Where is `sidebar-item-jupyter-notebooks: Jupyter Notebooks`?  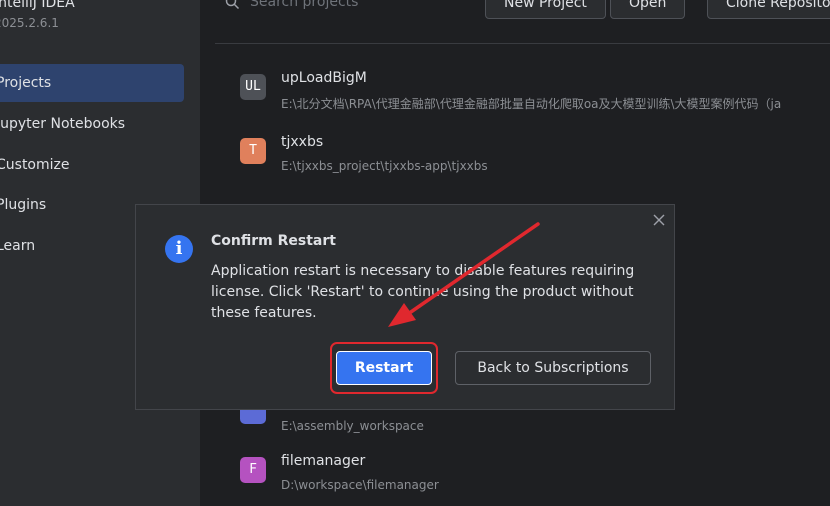 sidebar-item-jupyter-notebooks: Jupyter Notebooks is located at coordinates (91, 124).